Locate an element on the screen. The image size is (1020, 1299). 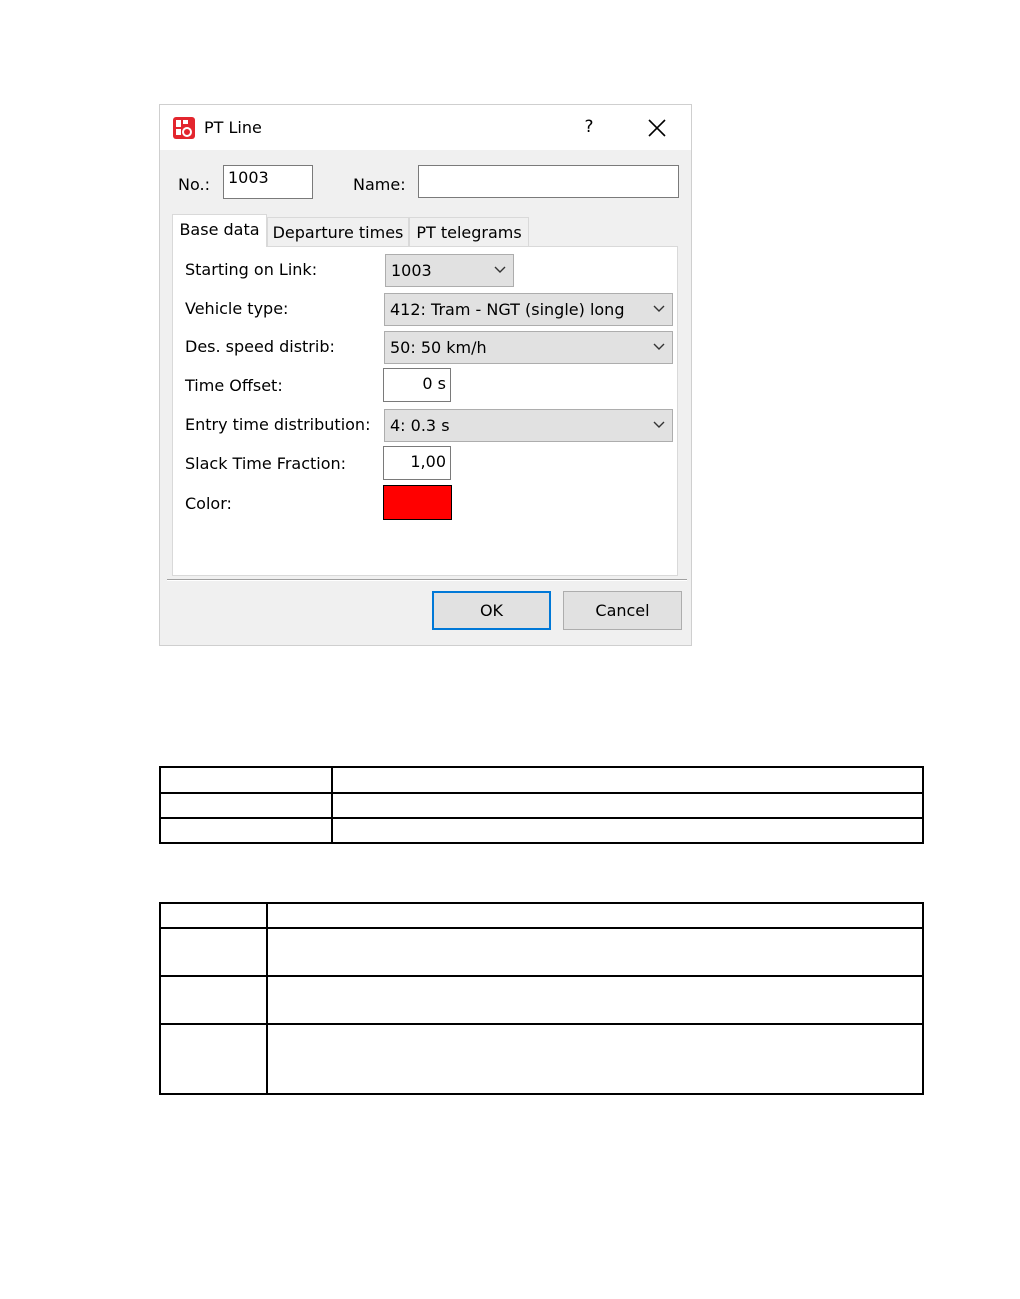
time-offset-label: Time Offset: is located at coordinates (234, 385).